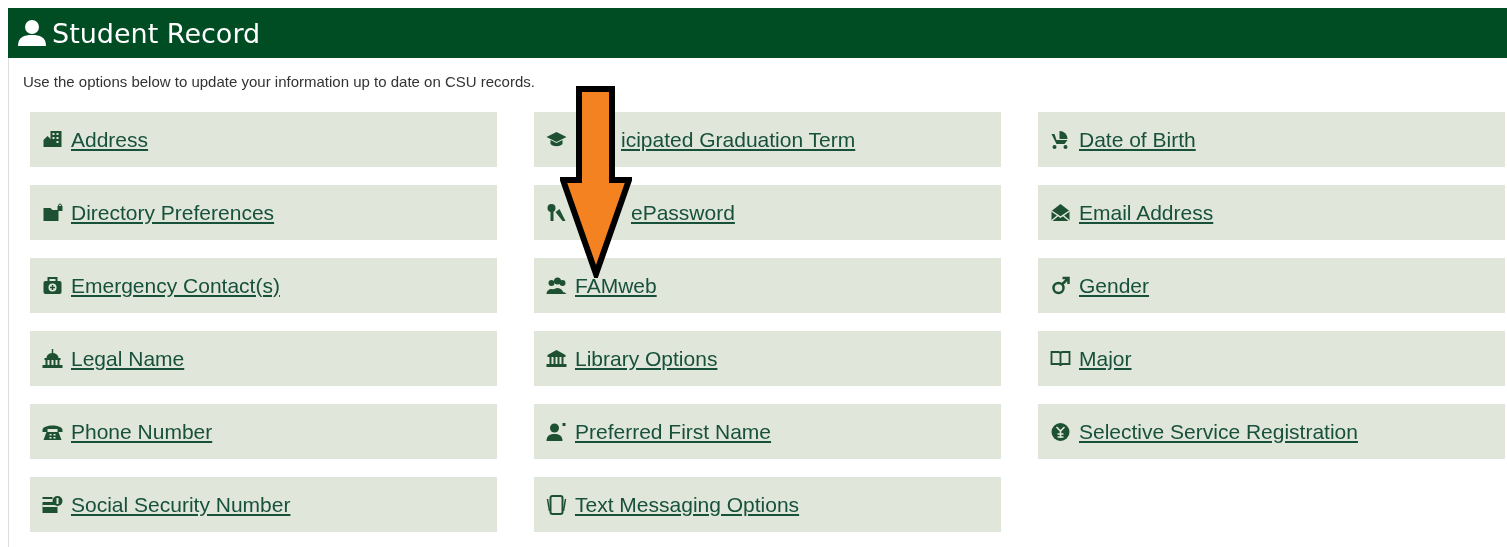 This screenshot has width=1507, height=547. What do you see at coordinates (110, 139) in the screenshot?
I see `option-link: Address` at bounding box center [110, 139].